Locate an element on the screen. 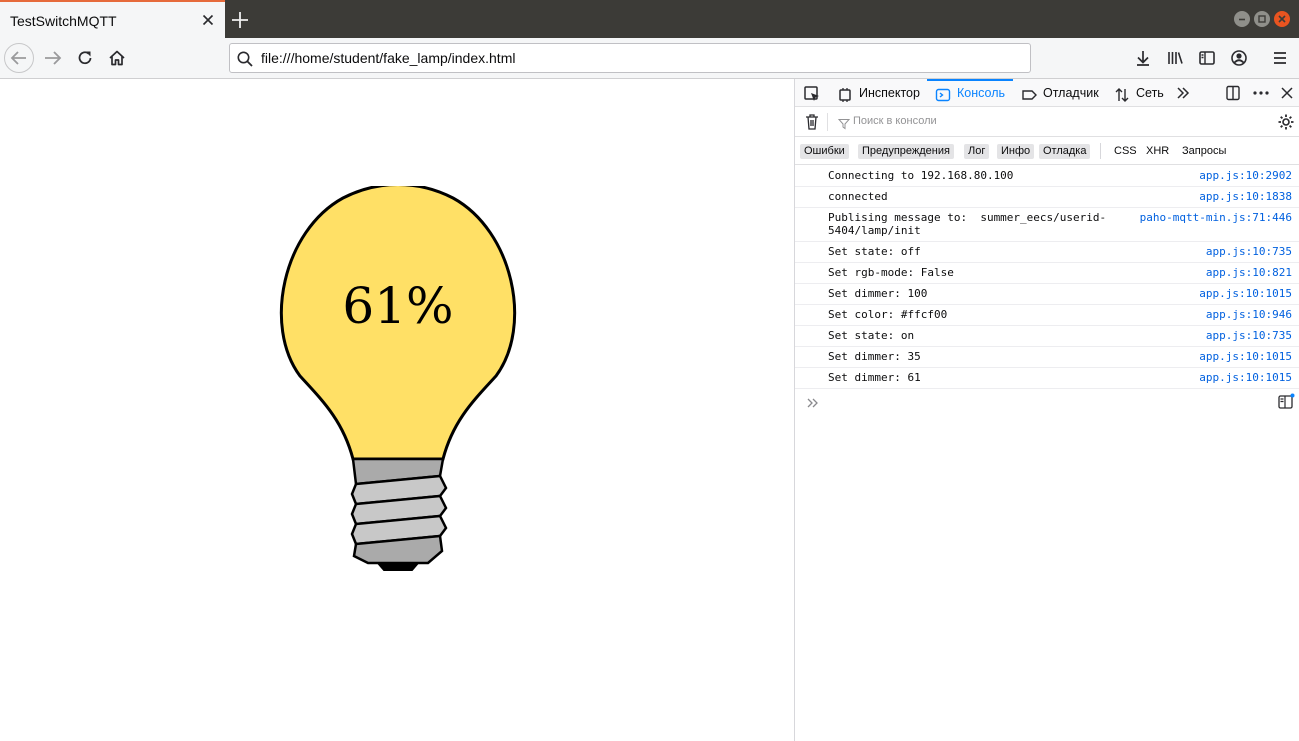 Image resolution: width=1299 pixels, height=741 pixels. new-tab-icon is located at coordinates (240, 20).